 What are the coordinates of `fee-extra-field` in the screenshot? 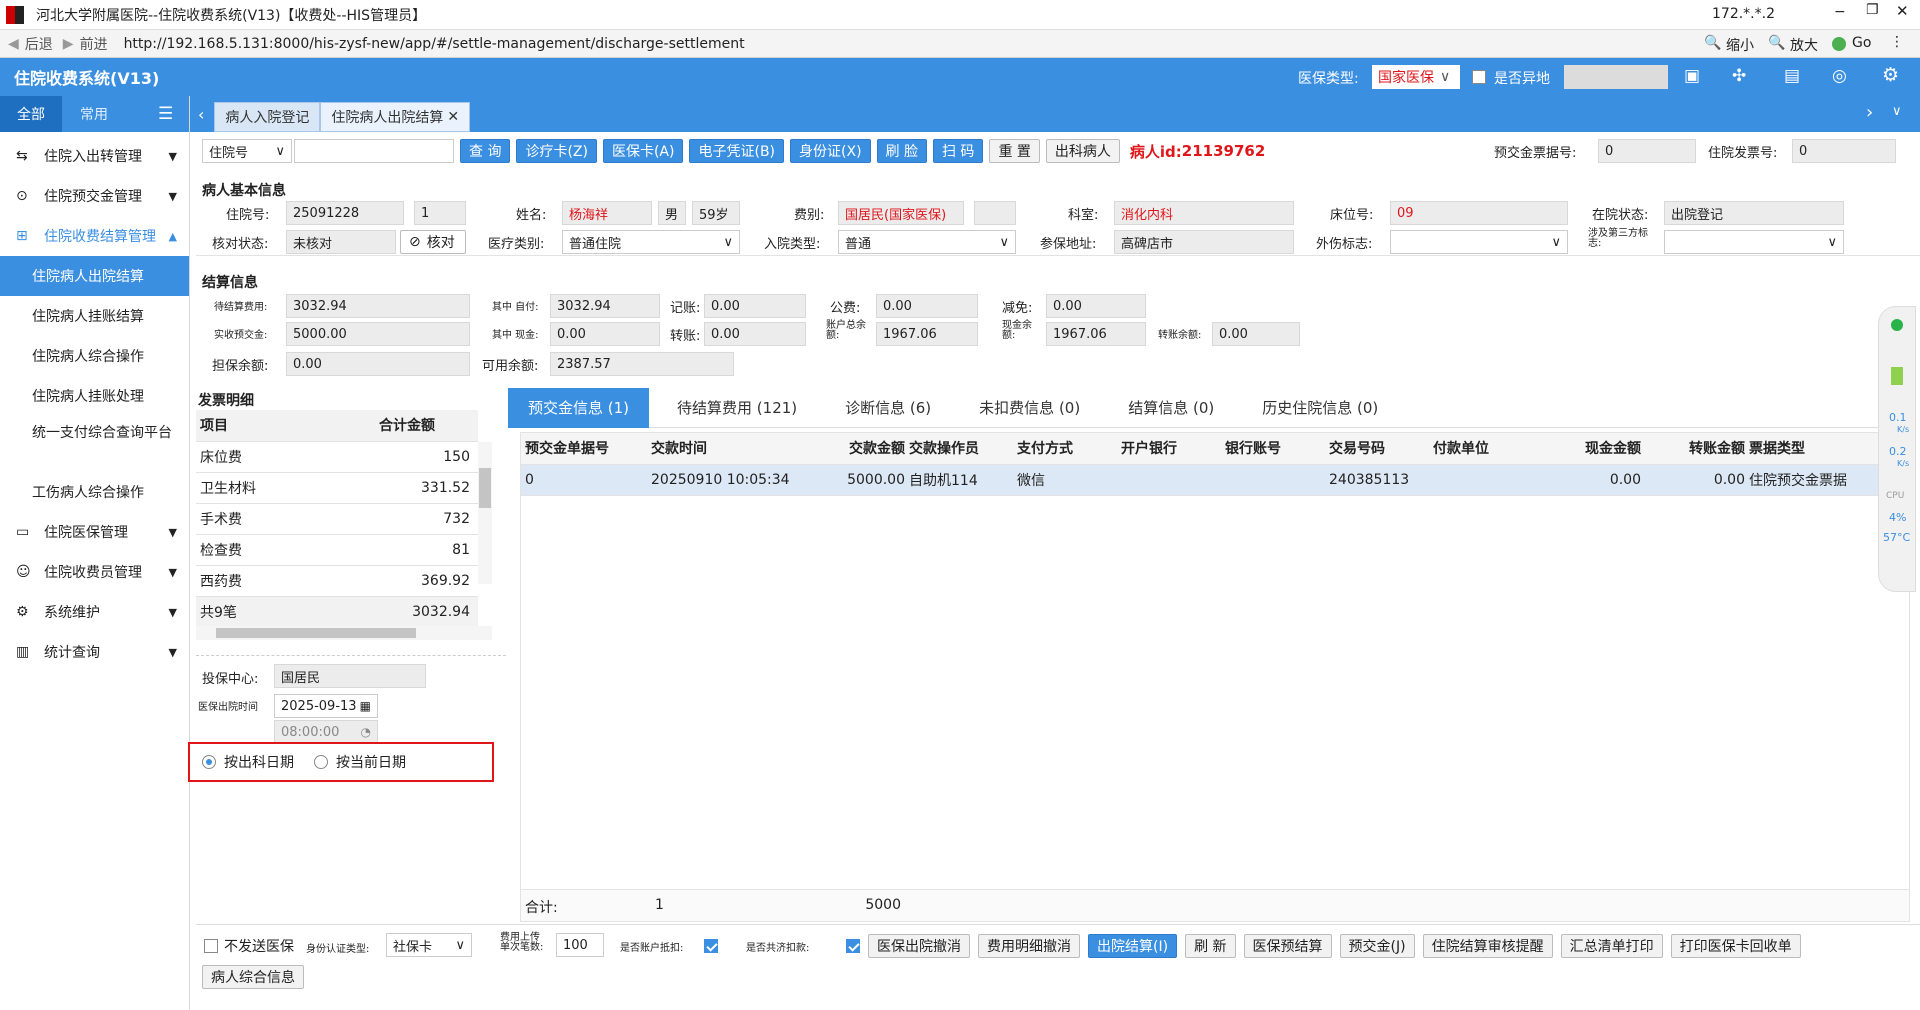 It's located at (995, 213).